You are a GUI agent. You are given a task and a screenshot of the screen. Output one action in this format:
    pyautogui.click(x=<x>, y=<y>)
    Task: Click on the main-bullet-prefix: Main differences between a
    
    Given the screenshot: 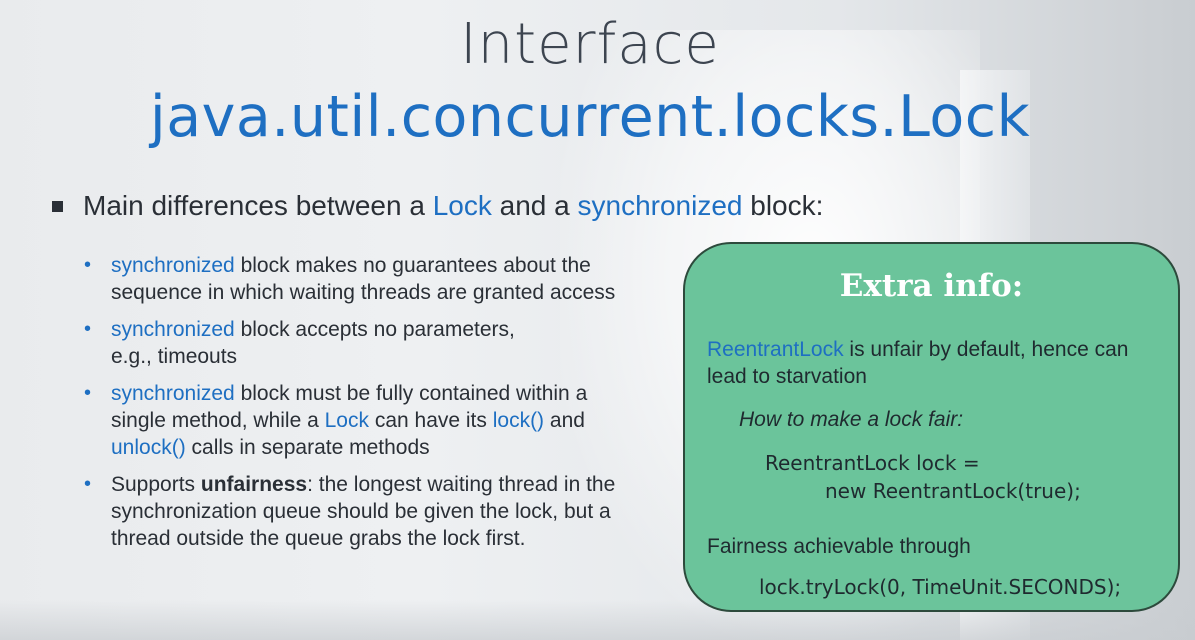 What is the action you would take?
    pyautogui.click(x=258, y=205)
    